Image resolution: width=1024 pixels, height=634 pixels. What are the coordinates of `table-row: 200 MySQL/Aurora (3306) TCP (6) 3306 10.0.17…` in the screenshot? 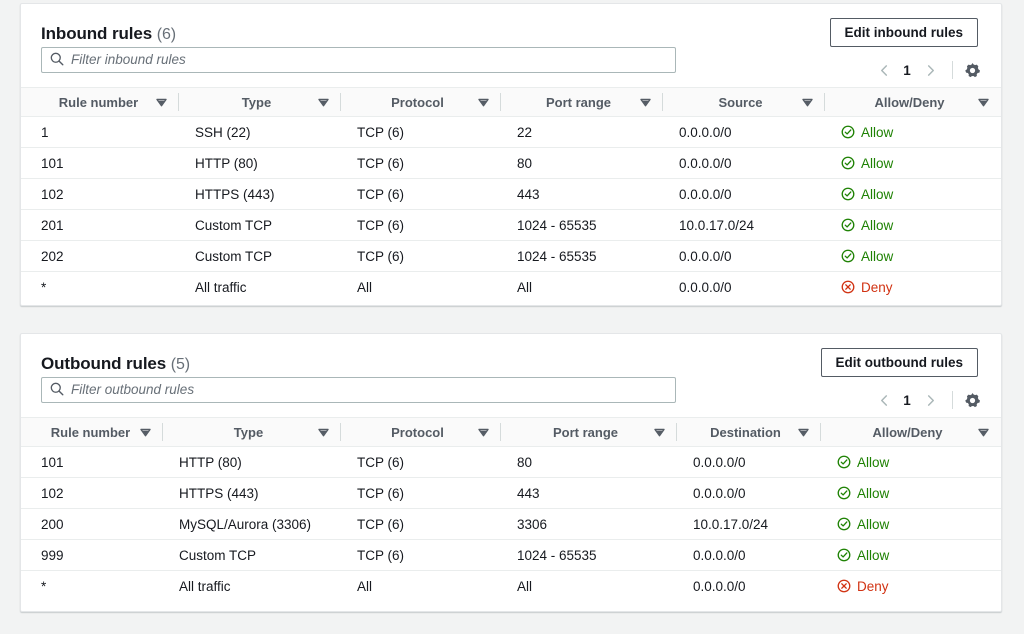 It's located at (511, 524).